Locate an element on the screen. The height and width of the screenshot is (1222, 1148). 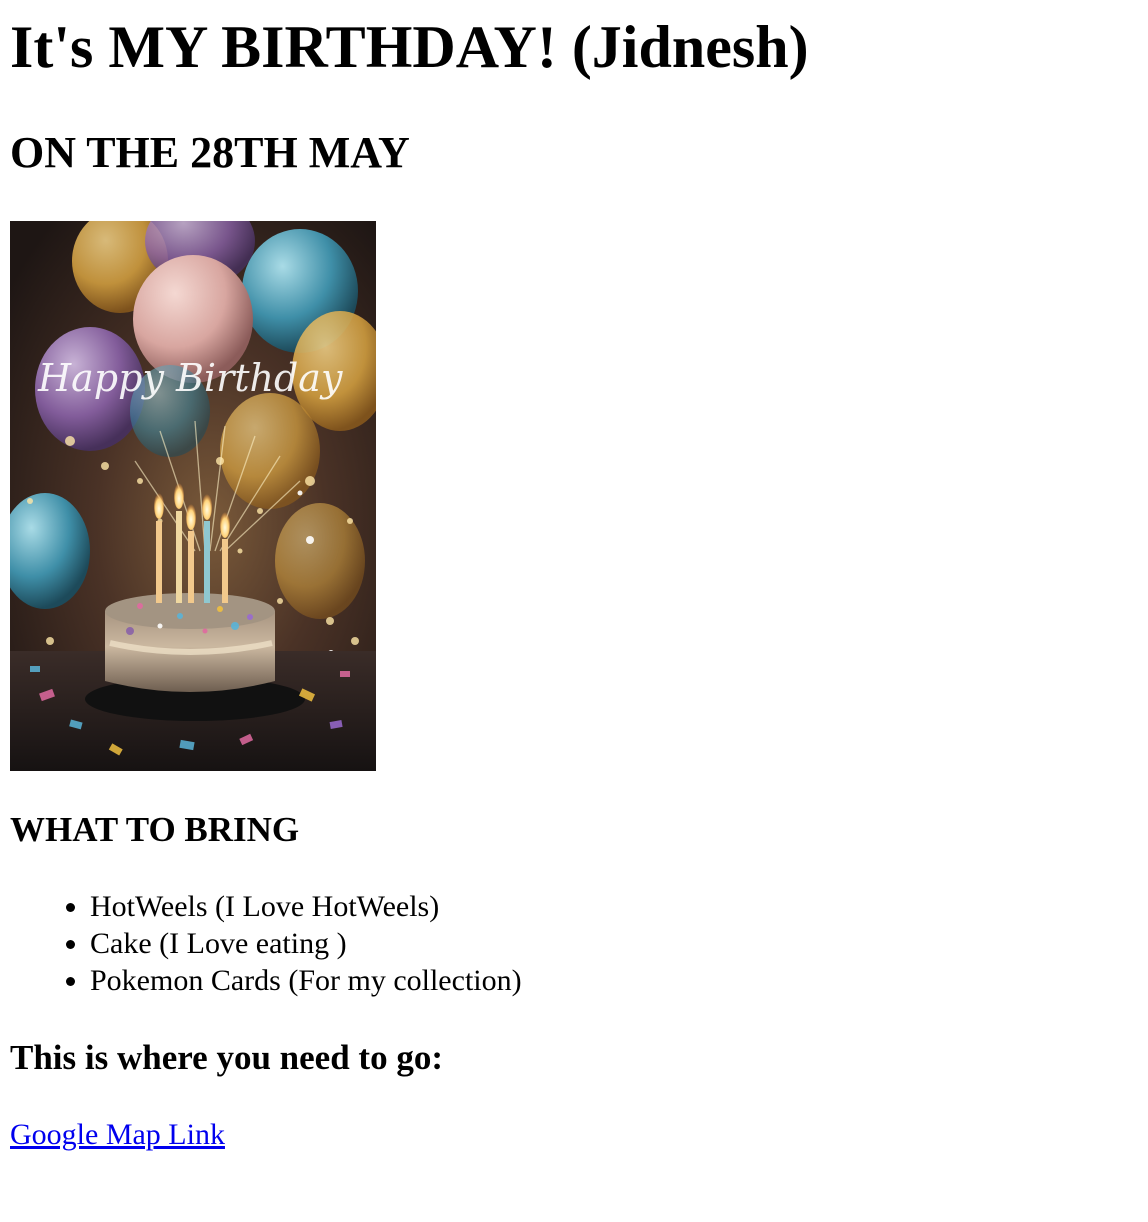
google-map-link: Google Map Link is located at coordinates (117, 1134).